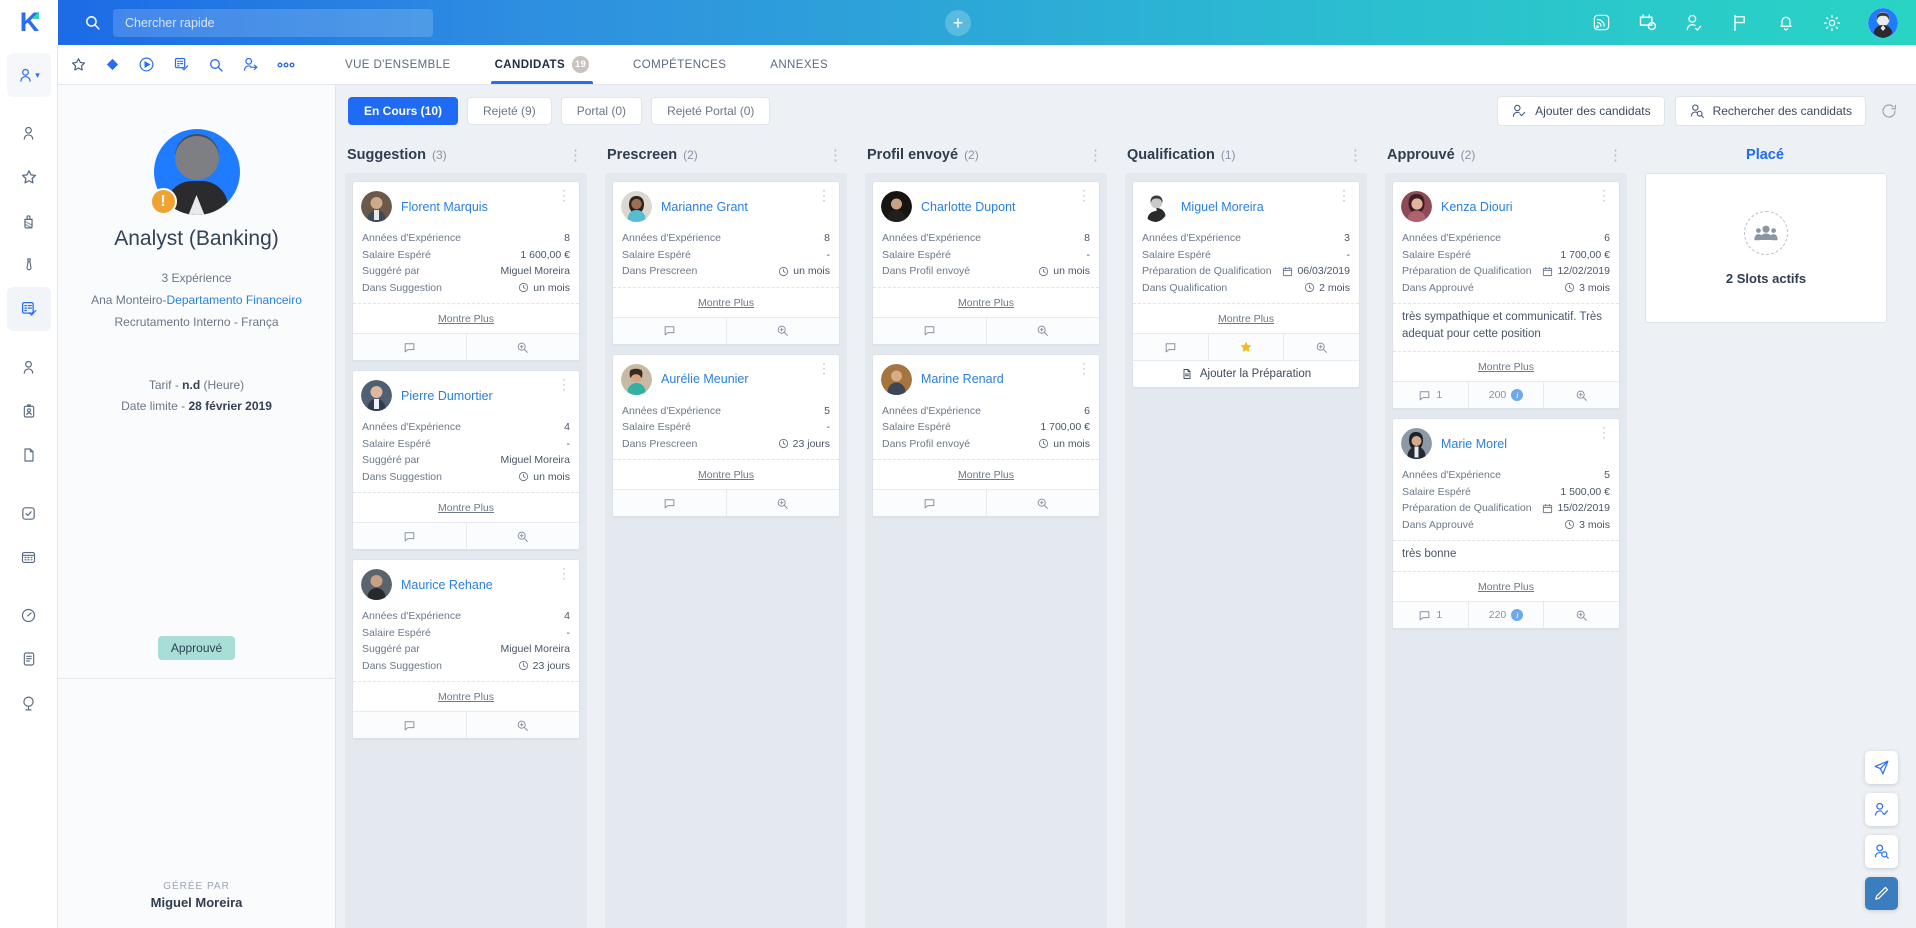 The image size is (1916, 928). What do you see at coordinates (679, 64) in the screenshot?
I see `tab-competences: COMPÉTENCES` at bounding box center [679, 64].